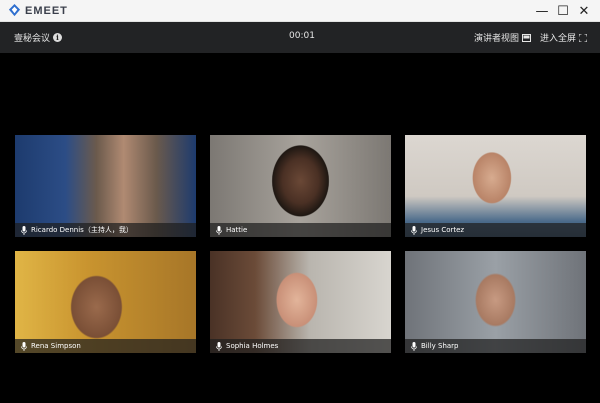 The width and height of the screenshot is (600, 403). What do you see at coordinates (583, 37) in the screenshot?
I see `fullscreen-icon` at bounding box center [583, 37].